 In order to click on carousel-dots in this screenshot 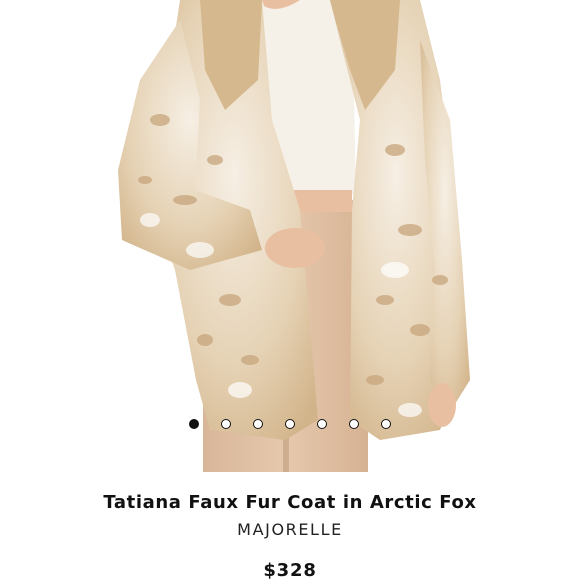, I will do `click(290, 424)`.